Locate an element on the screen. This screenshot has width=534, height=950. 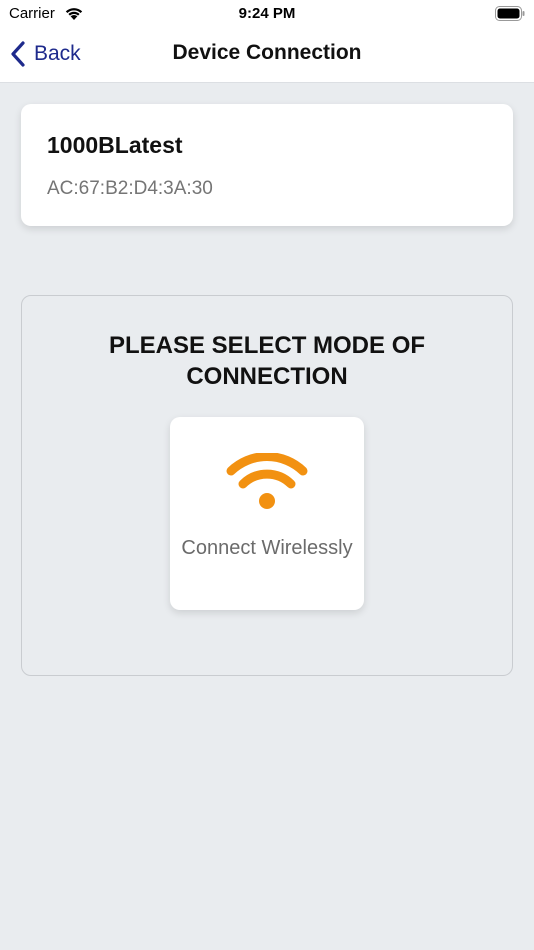
connect-wirelessly-button: Connect Wirelessly is located at coordinates (267, 513).